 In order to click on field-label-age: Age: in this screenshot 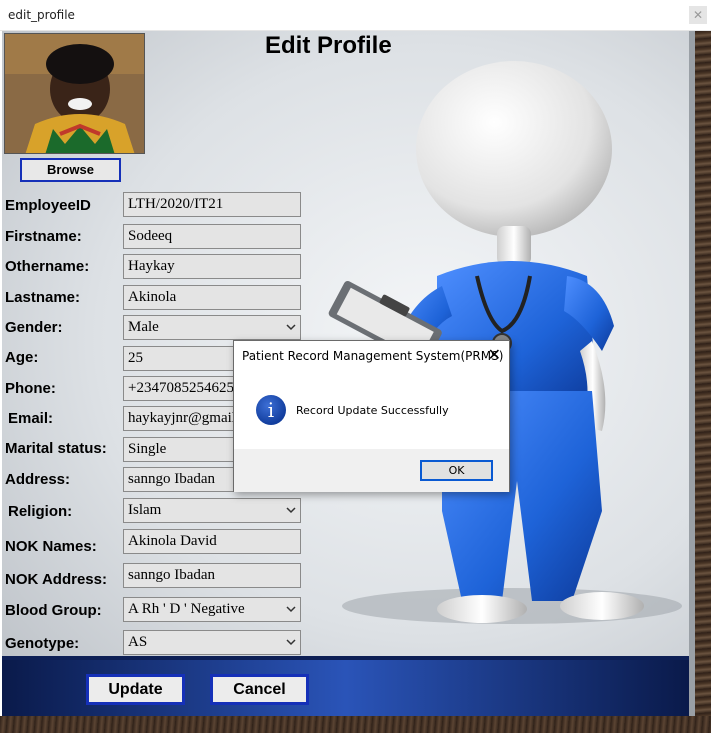, I will do `click(22, 357)`.